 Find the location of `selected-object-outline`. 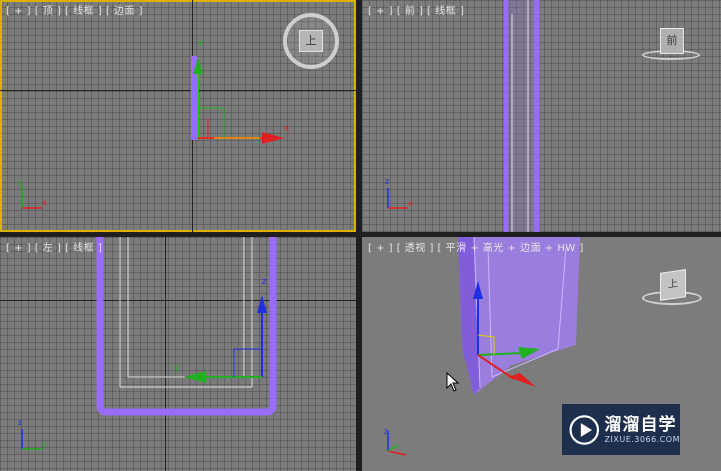

selected-object-outline is located at coordinates (186, 326).